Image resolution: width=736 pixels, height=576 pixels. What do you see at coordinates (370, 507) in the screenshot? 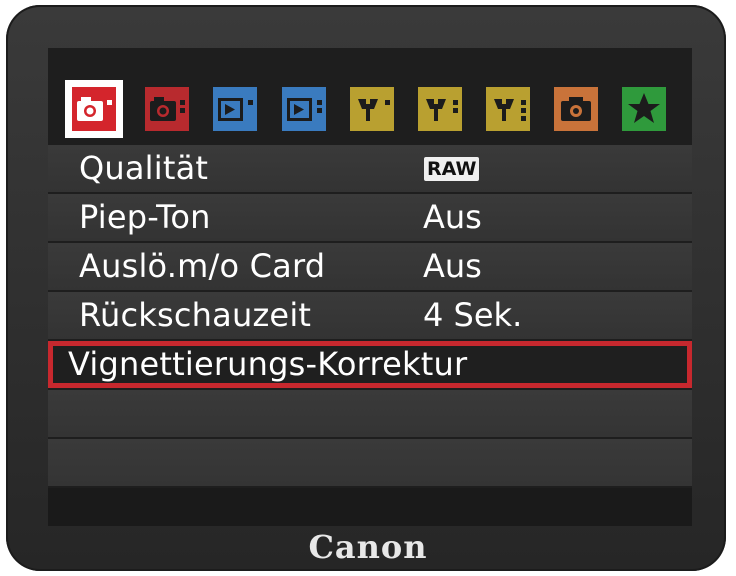
I see `screen-bottom-strip` at bounding box center [370, 507].